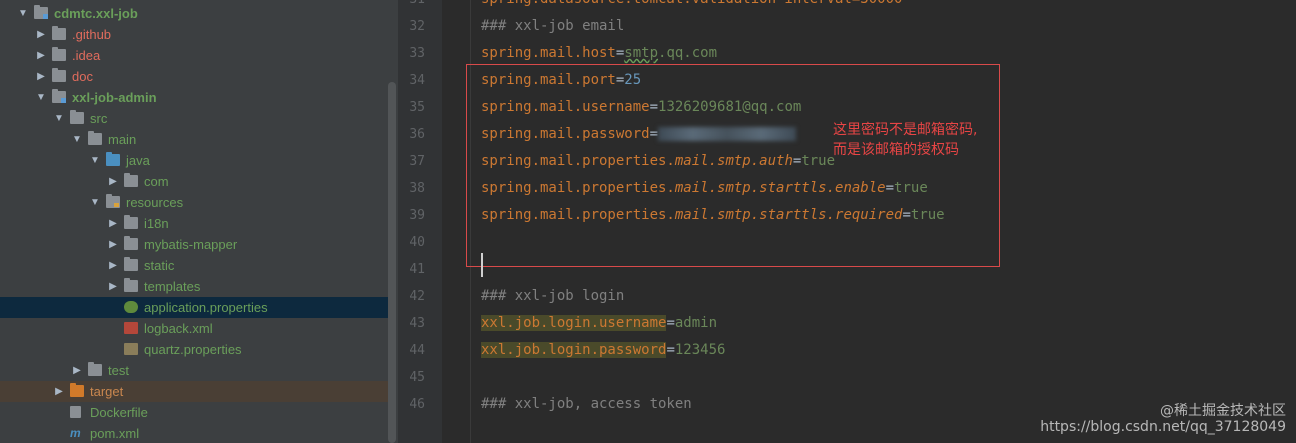 This screenshot has width=1296, height=443. Describe the element at coordinates (194, 97) in the screenshot. I see `tree-item: ▼ xxl-job-admin` at that location.